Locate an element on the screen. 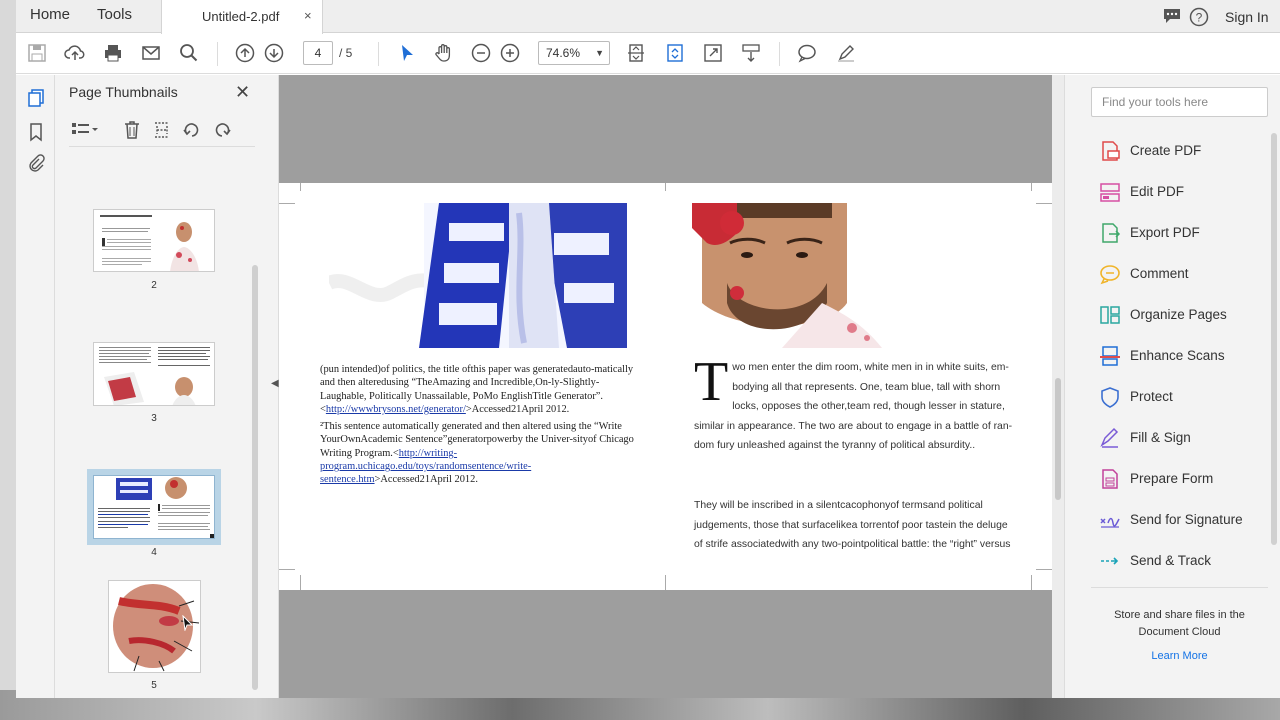 This screenshot has height=720, width=1280. tool-create-pdf: Create PDF is located at coordinates (1184, 152).